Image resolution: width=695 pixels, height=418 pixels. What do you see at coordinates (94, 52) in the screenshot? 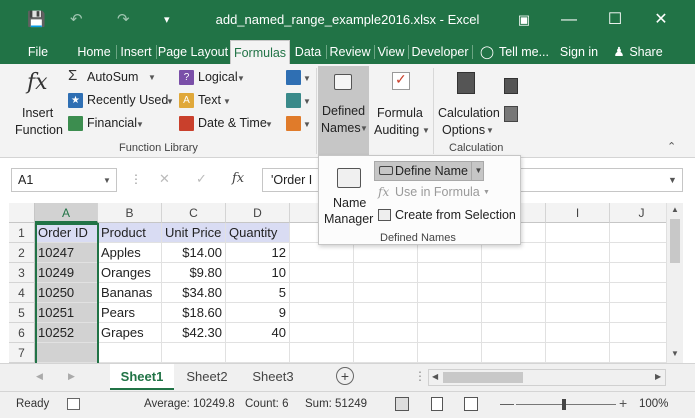
I see `tab-home: Home` at bounding box center [94, 52].